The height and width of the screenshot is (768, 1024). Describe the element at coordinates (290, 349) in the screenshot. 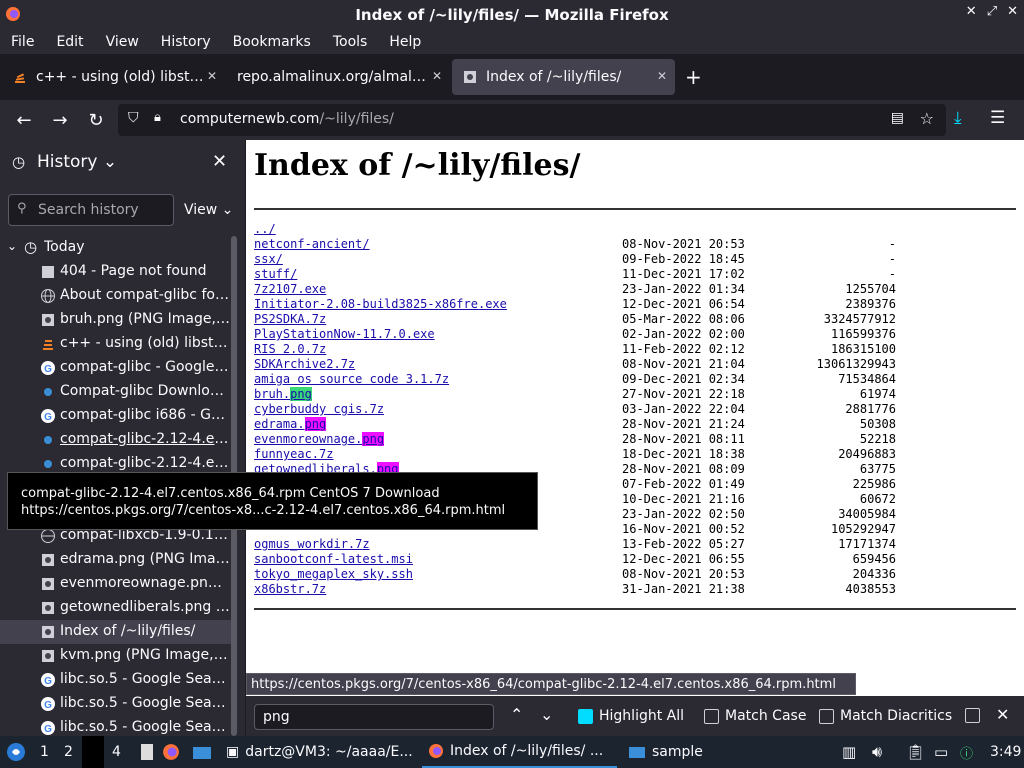

I see `file-link: RIS 2.0.7z` at that location.